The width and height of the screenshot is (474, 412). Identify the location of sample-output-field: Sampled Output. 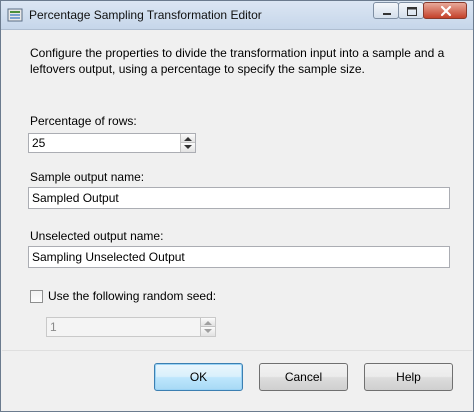
(239, 198).